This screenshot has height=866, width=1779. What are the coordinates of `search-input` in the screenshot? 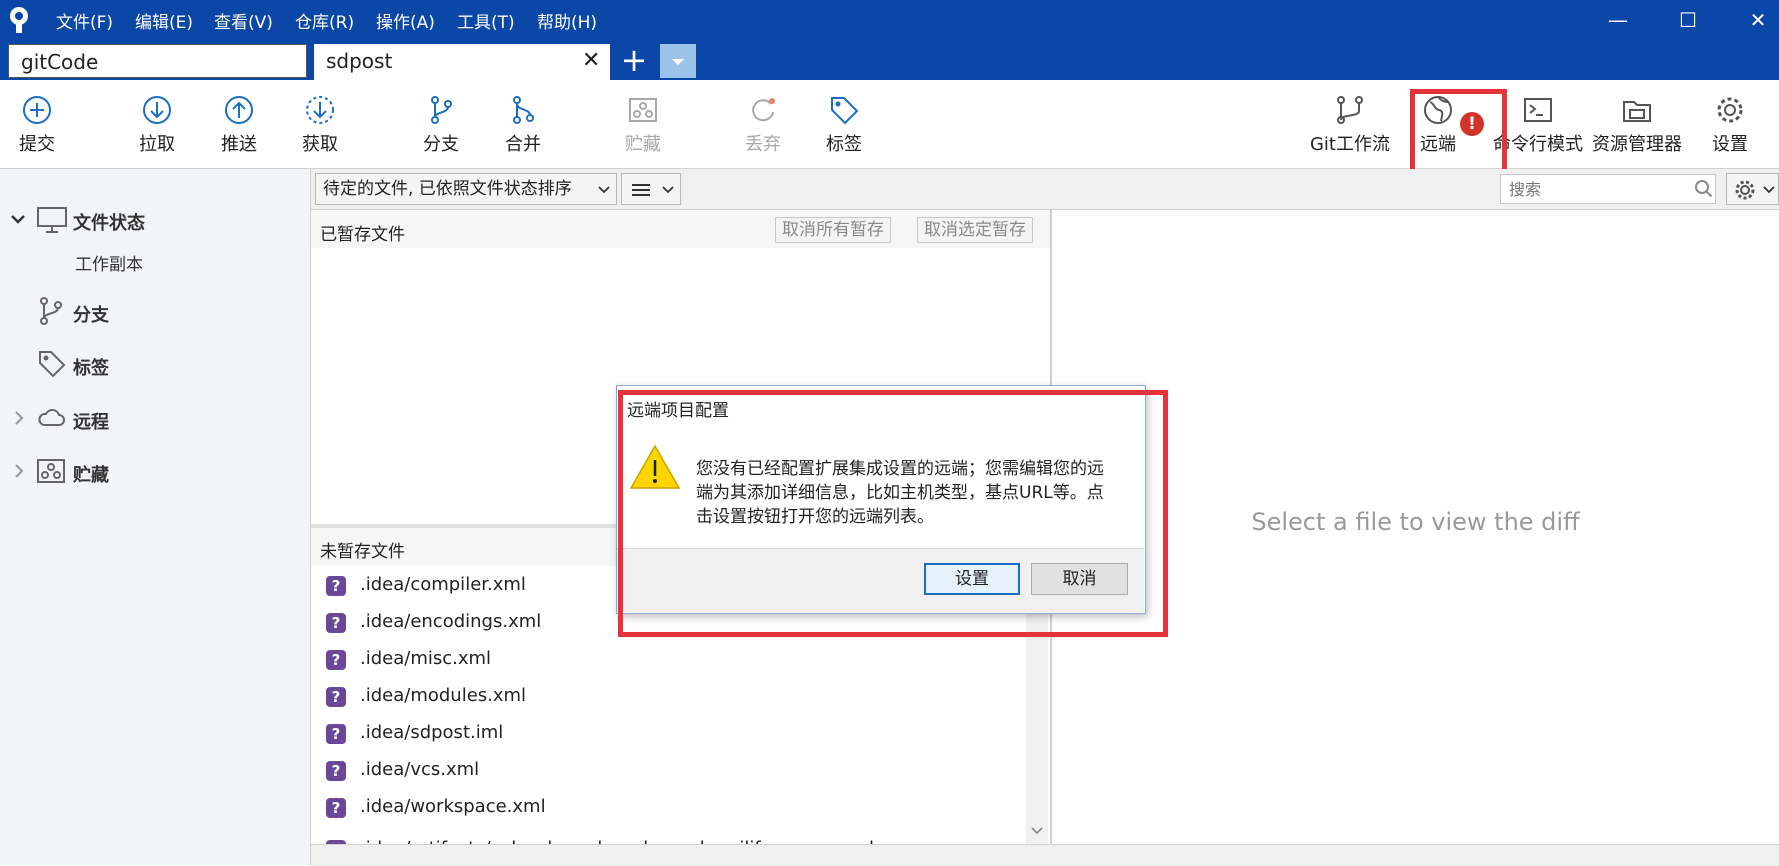 It's located at (1608, 189).